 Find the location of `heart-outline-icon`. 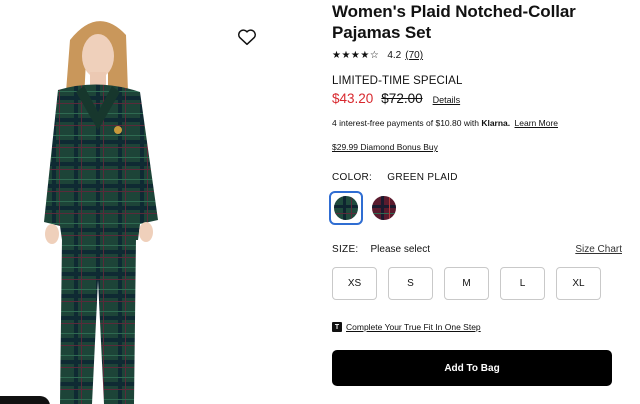

heart-outline-icon is located at coordinates (247, 37).